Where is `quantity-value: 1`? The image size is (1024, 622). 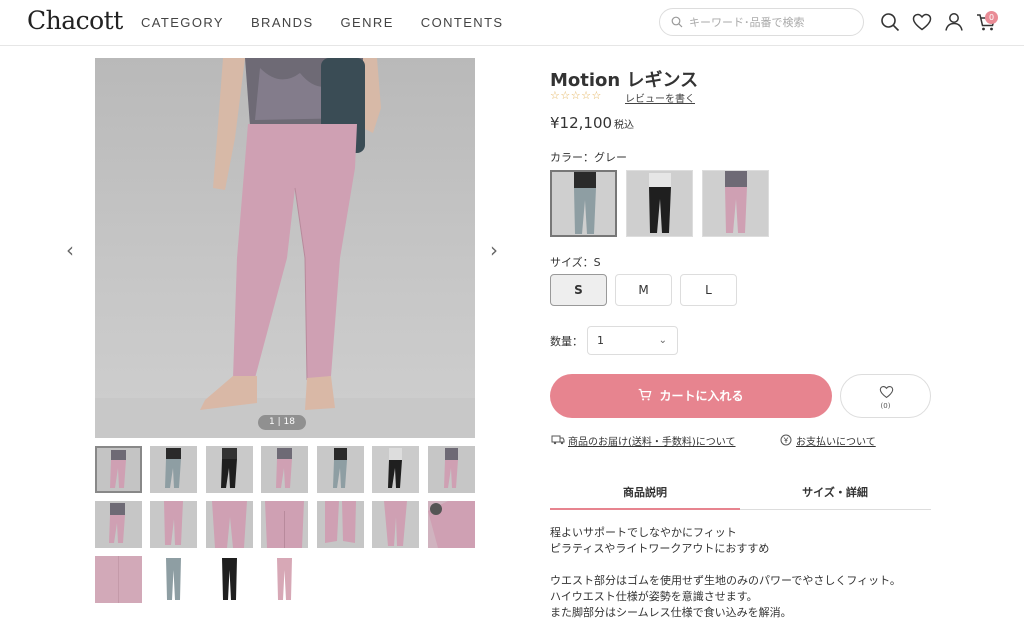 quantity-value: 1 is located at coordinates (600, 340).